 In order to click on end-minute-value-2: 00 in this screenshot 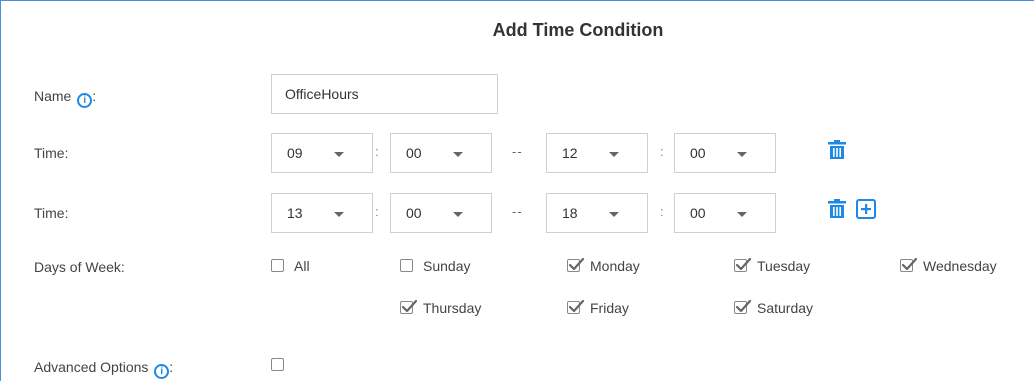, I will do `click(698, 213)`.